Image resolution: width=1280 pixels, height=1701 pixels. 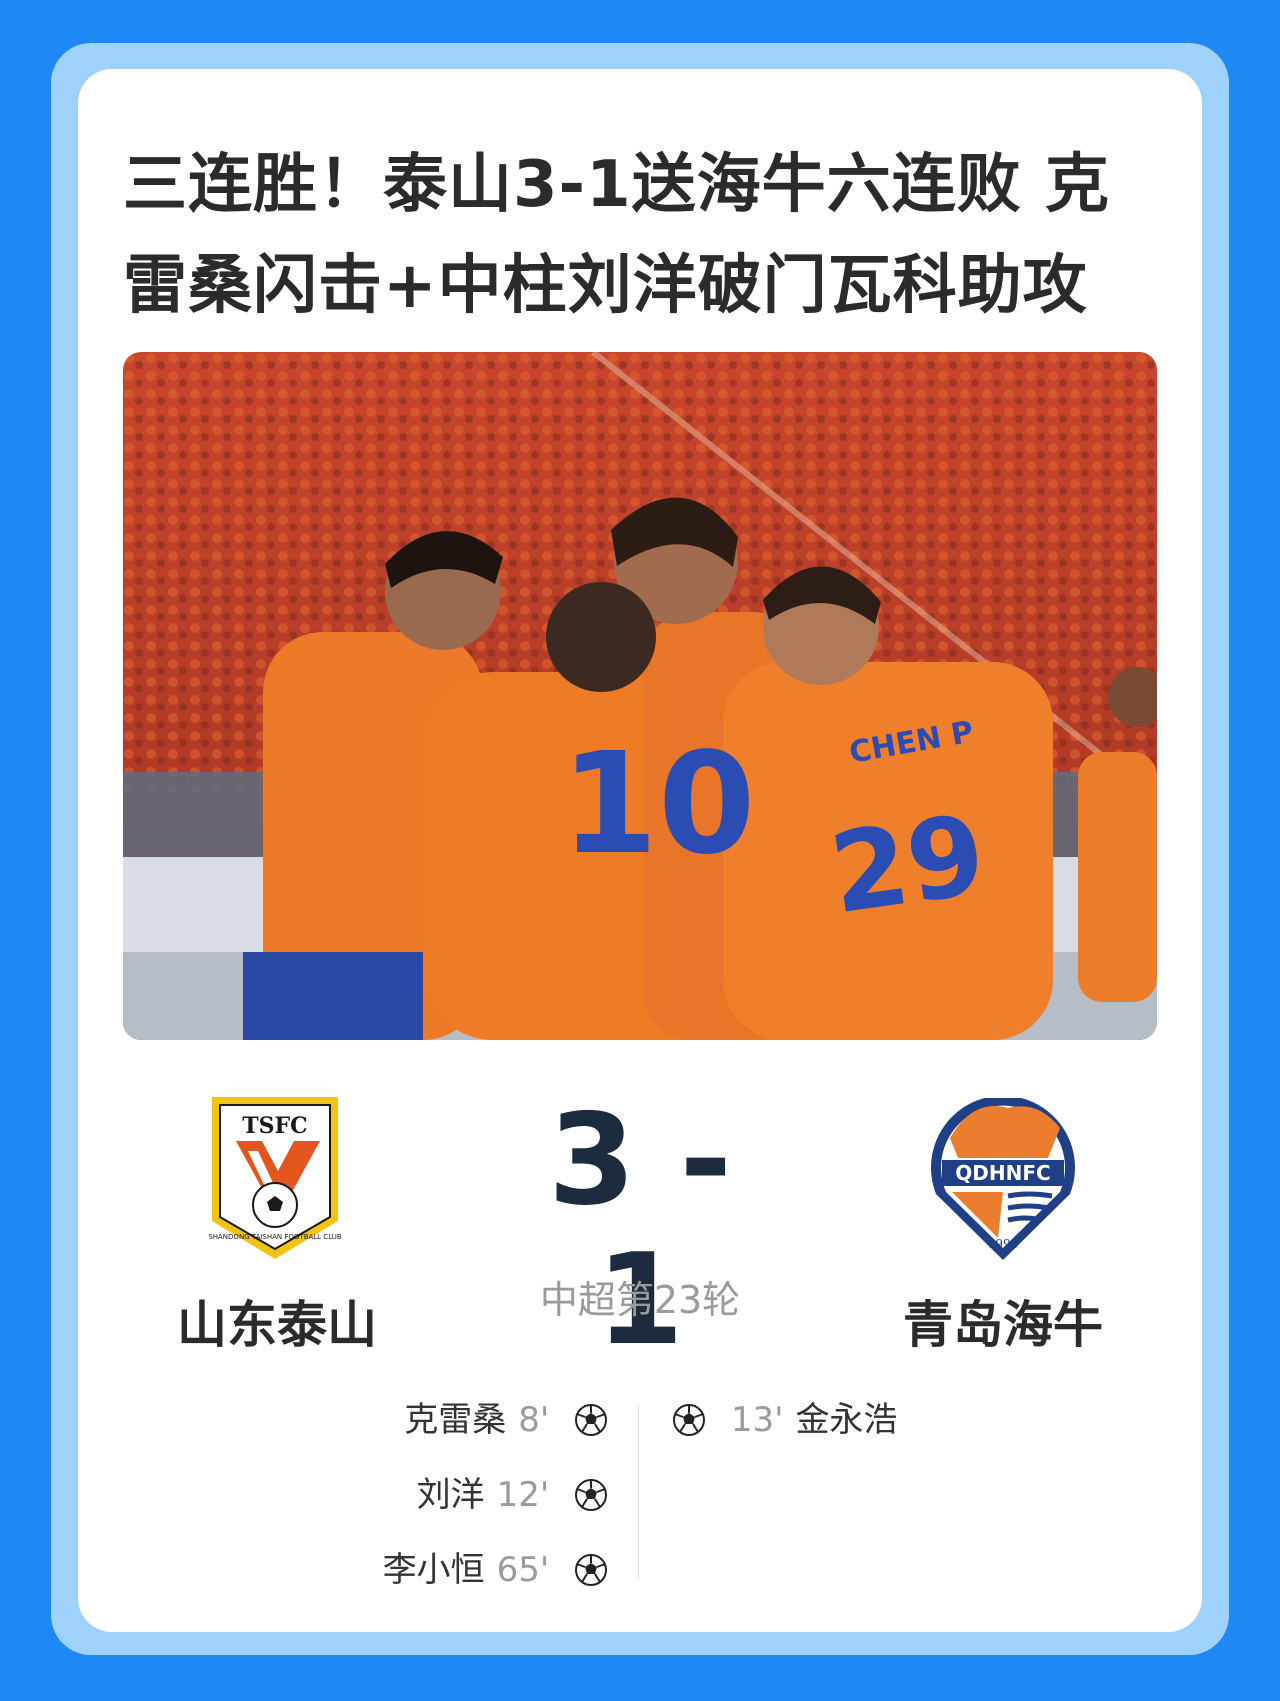 What do you see at coordinates (846, 1420) in the screenshot?
I see `scorer-name: 金永浩` at bounding box center [846, 1420].